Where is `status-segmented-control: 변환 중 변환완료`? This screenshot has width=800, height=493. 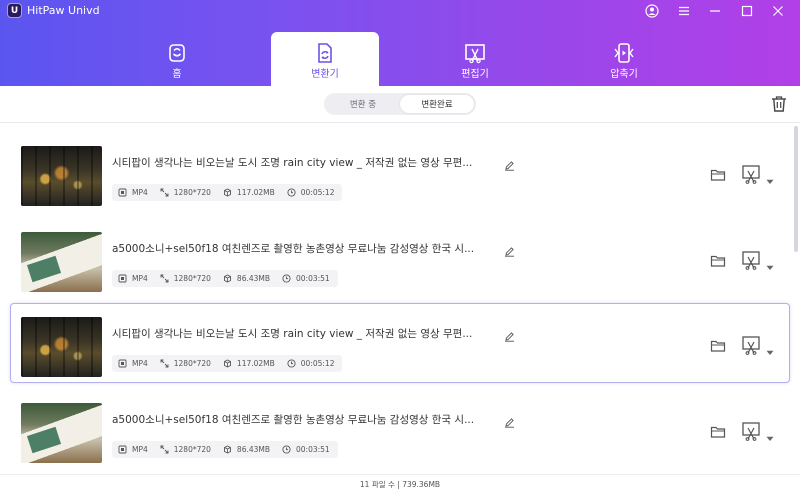
status-segmented-control: 변환 중 변환완료 is located at coordinates (400, 104).